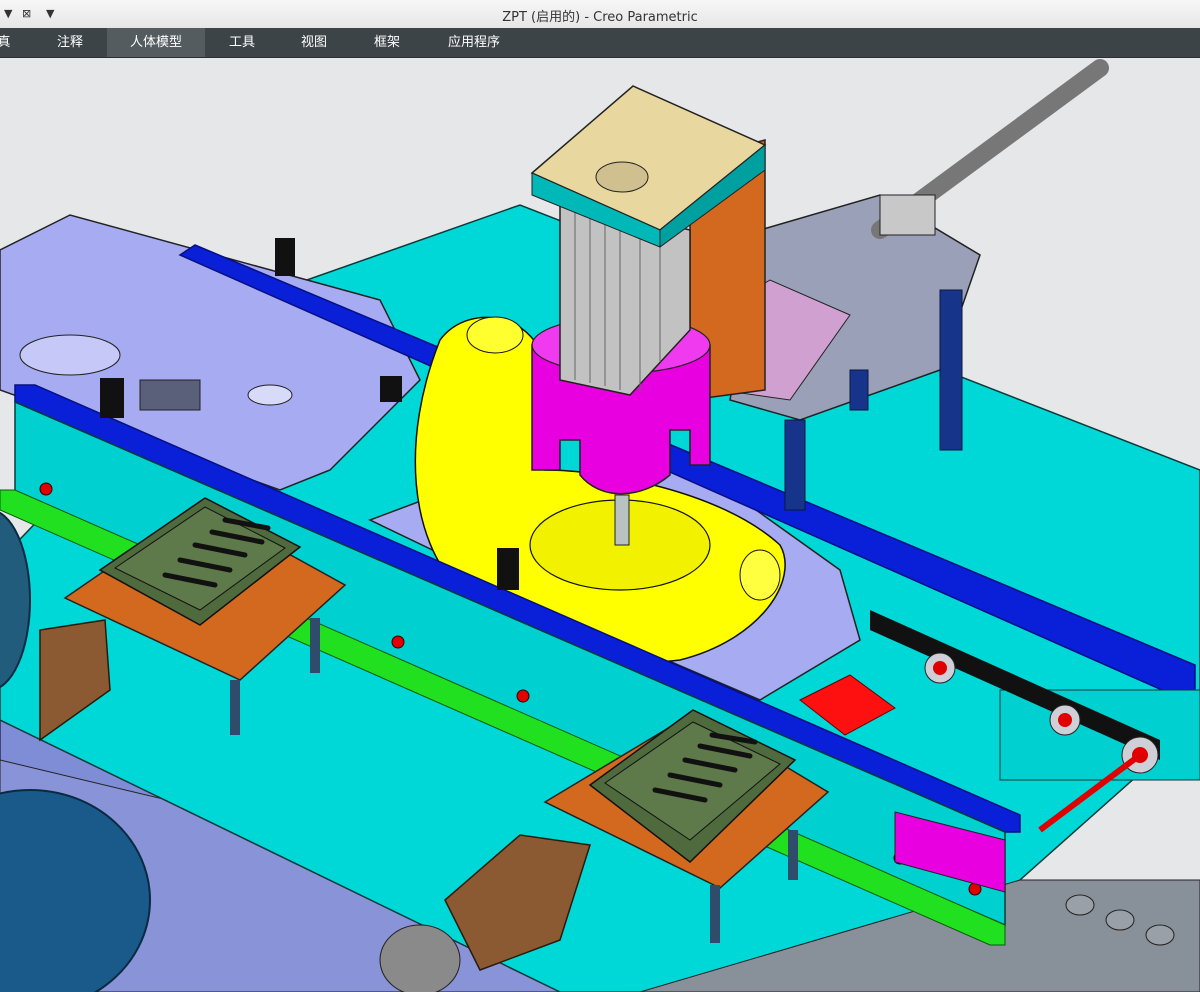 The height and width of the screenshot is (992, 1200). What do you see at coordinates (70, 355) in the screenshot?
I see `fixture-slot` at bounding box center [70, 355].